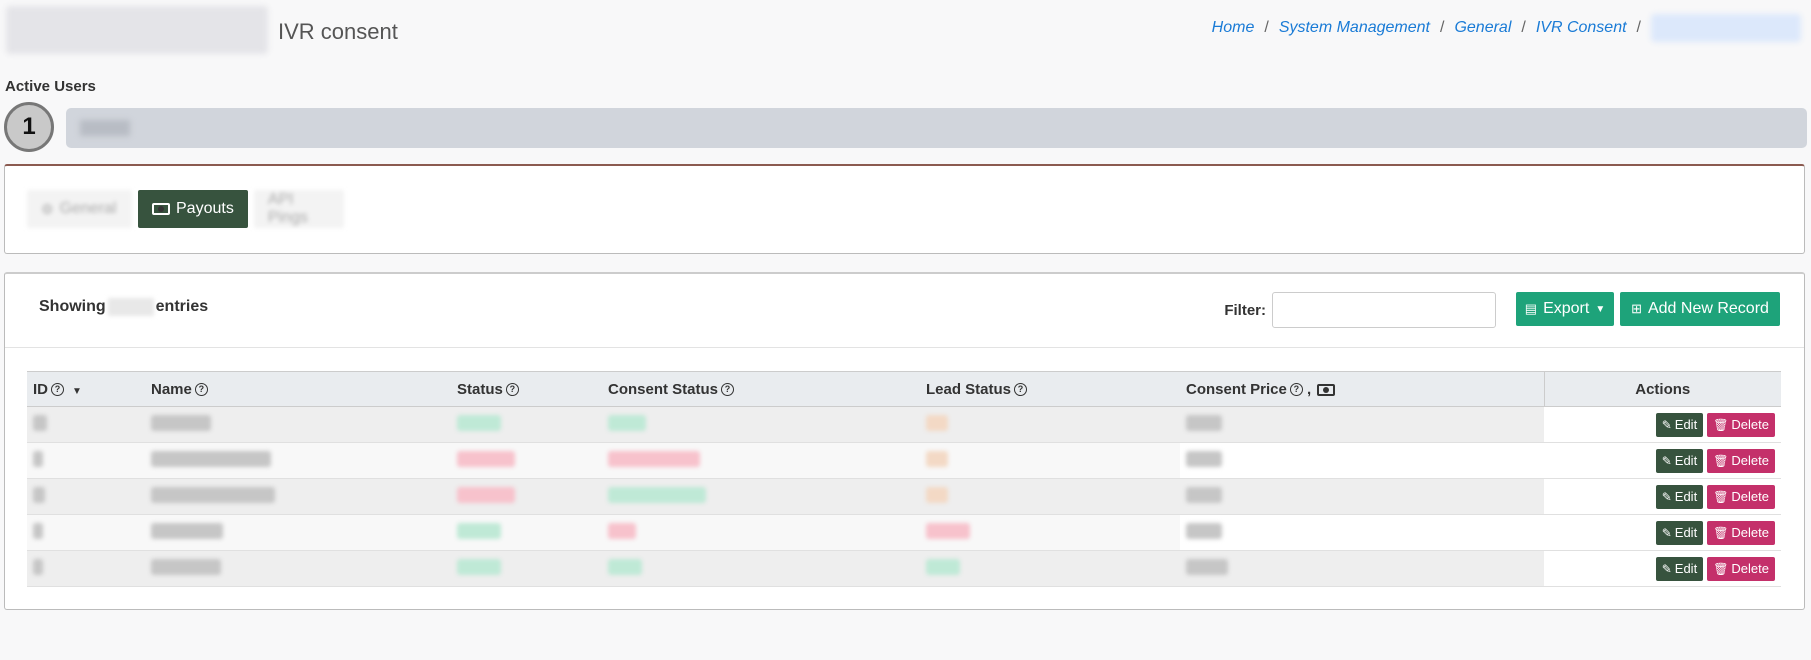 This screenshot has height=660, width=1811. Describe the element at coordinates (1233, 28) in the screenshot. I see `breadcrumb-home: Home` at that location.